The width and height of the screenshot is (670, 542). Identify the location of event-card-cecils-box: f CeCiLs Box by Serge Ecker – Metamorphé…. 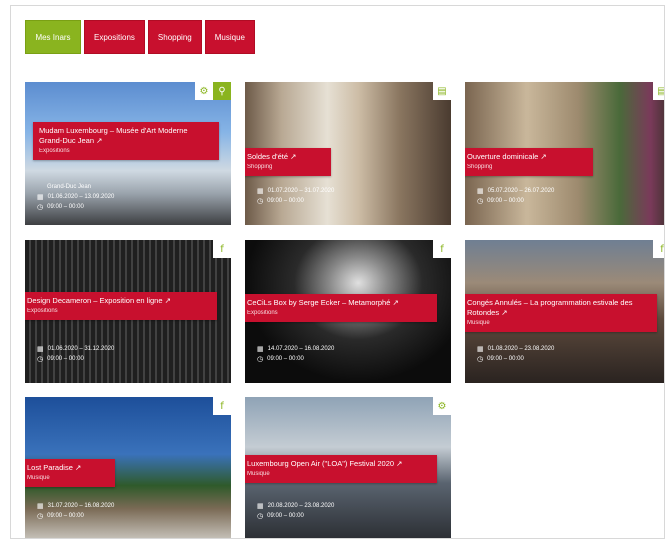
(348, 311).